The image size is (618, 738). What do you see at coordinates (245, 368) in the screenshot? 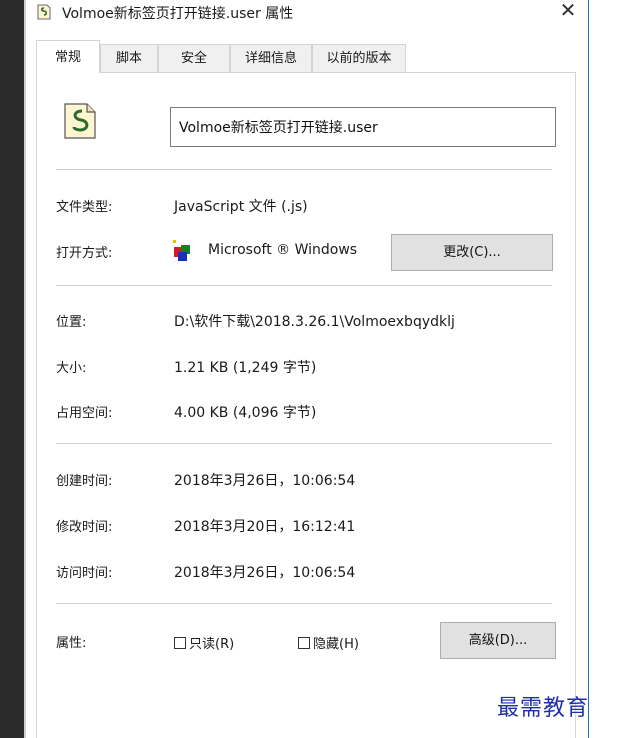
I see `size-value: 1.21 KB (1,249 字节)` at bounding box center [245, 368].